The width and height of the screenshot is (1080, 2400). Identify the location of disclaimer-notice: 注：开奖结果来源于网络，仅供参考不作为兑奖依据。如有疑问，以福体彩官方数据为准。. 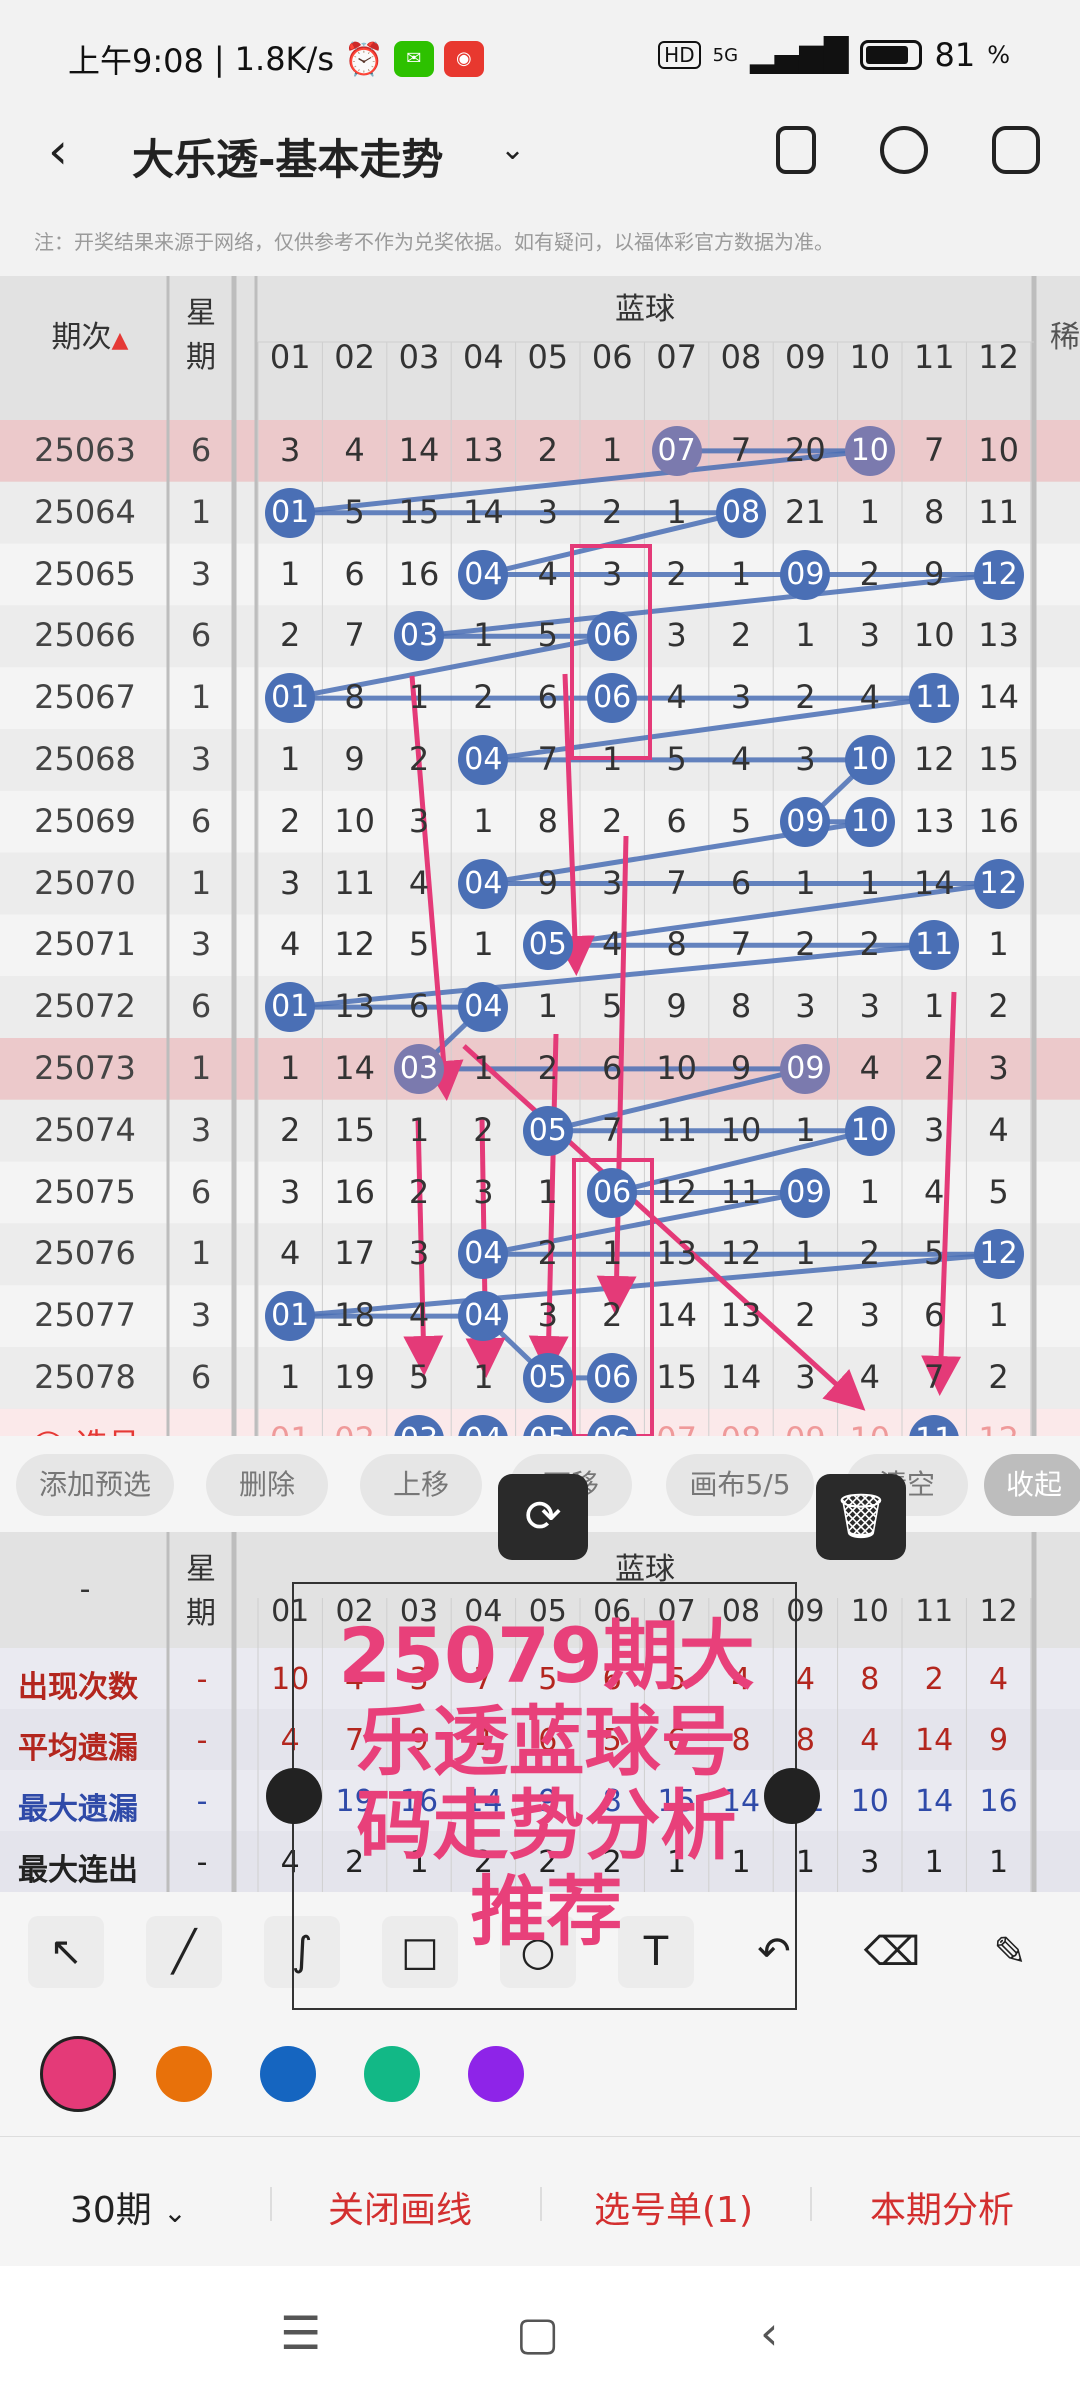
(434, 242).